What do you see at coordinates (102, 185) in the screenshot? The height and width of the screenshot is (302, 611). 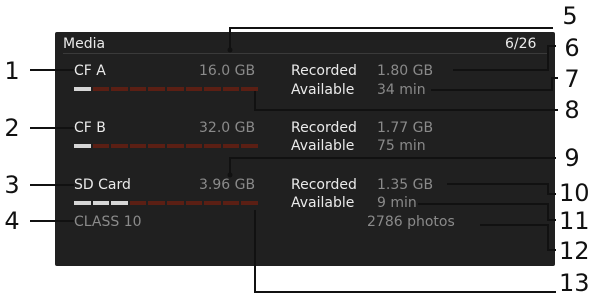 I see `media-name: SD Card` at bounding box center [102, 185].